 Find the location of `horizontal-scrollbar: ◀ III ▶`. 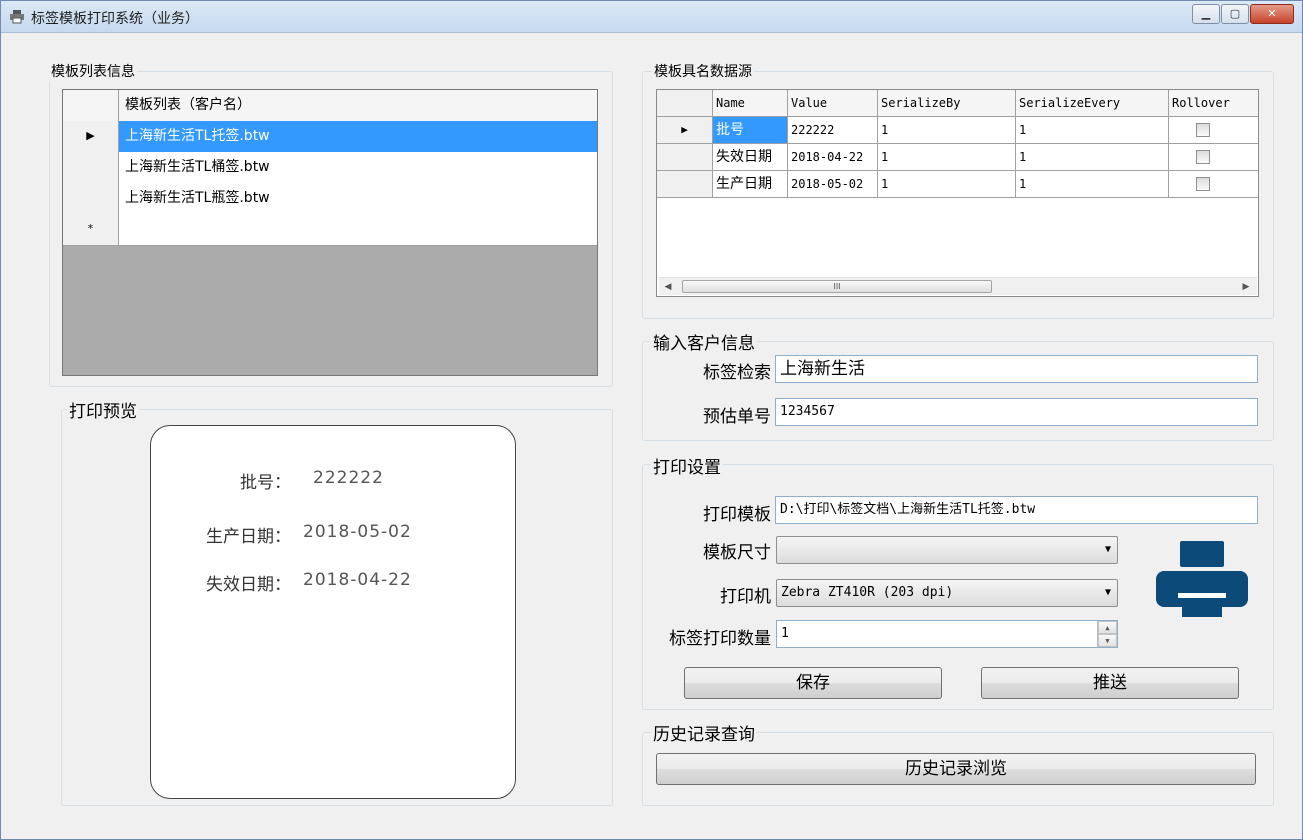

horizontal-scrollbar: ◀ III ▶ is located at coordinates (958, 286).